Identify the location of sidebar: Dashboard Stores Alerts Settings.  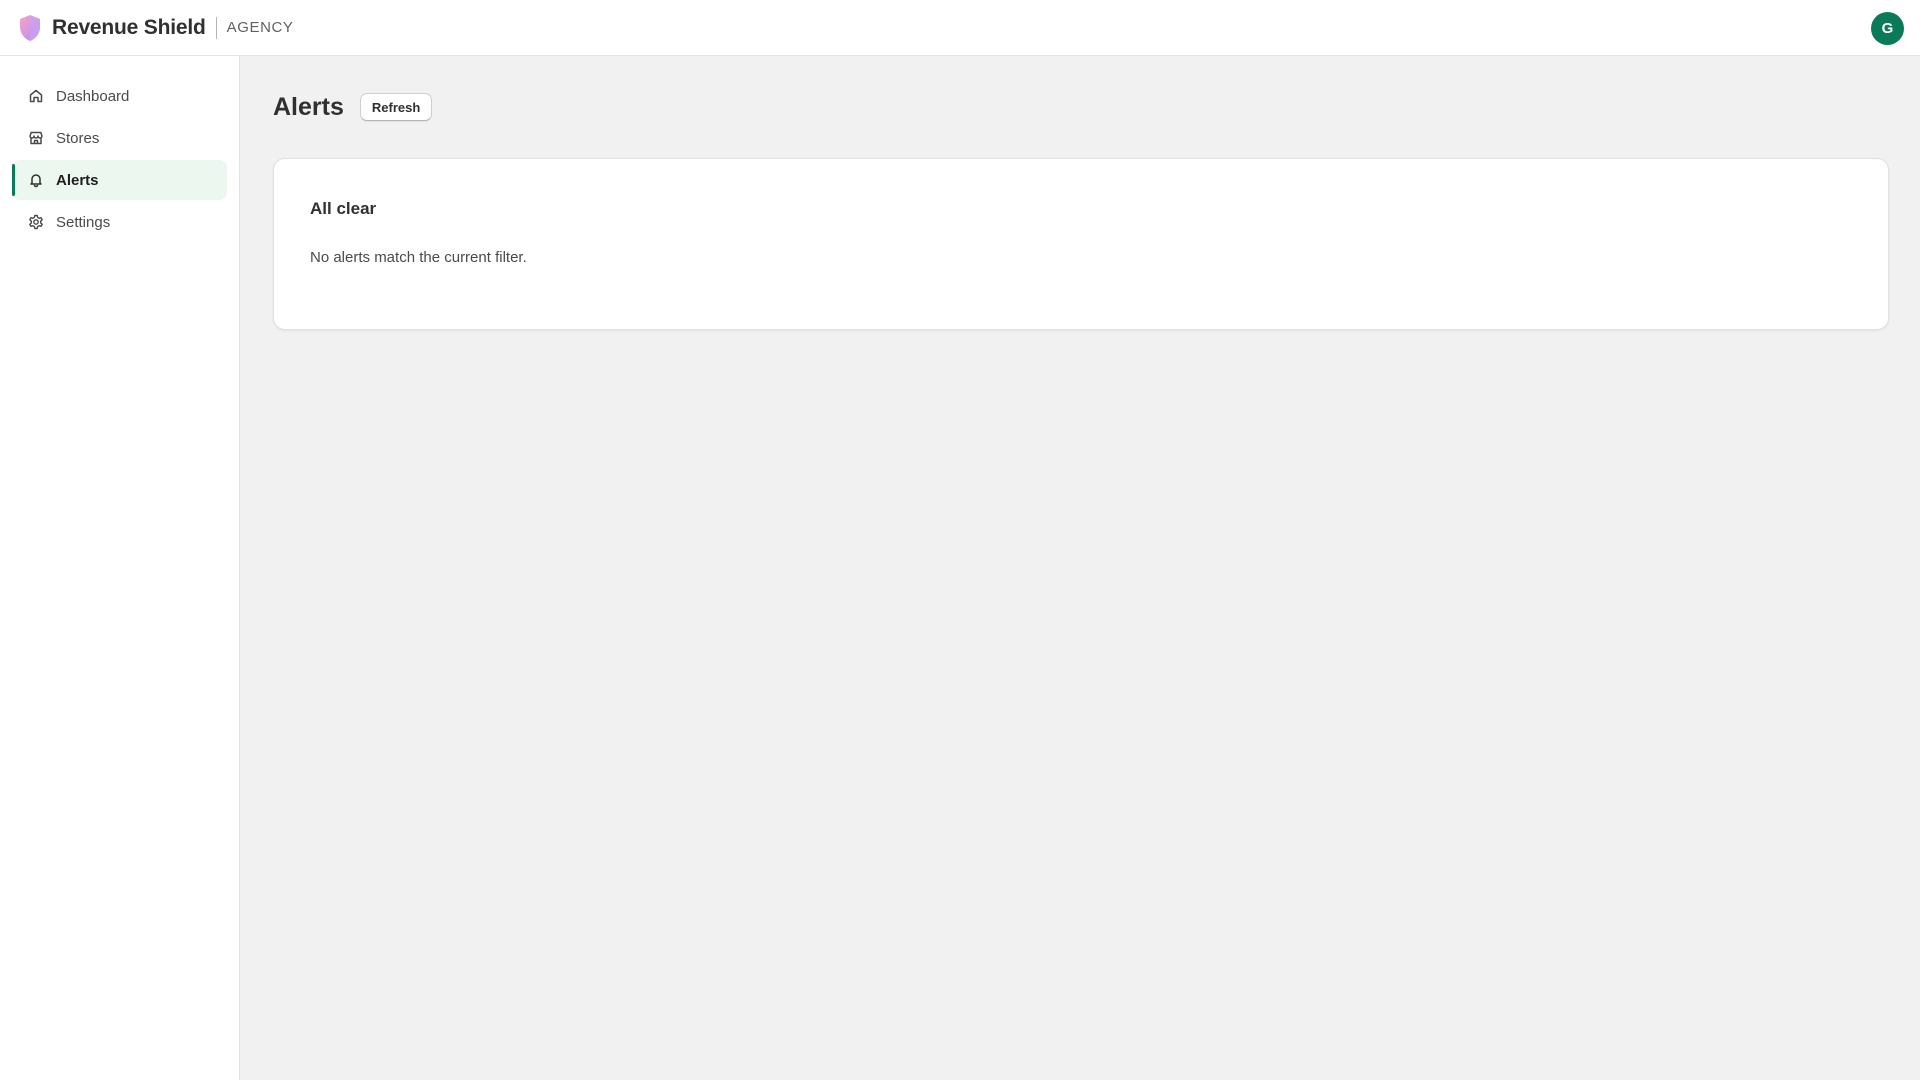
(120, 568).